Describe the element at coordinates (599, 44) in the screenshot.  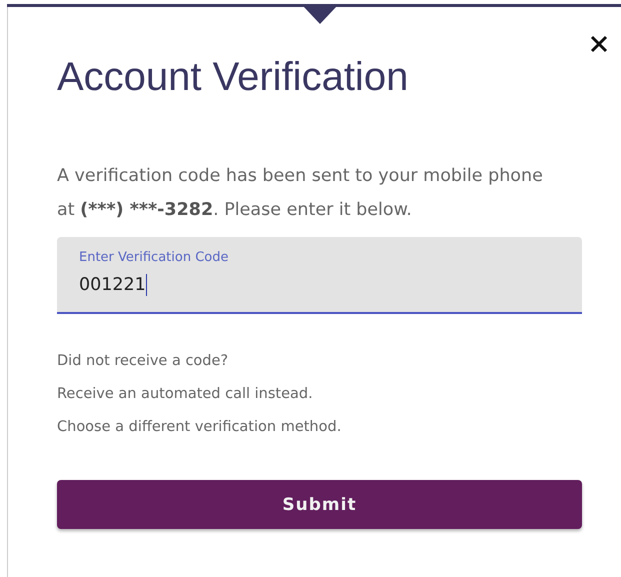
I see `close-icon` at that location.